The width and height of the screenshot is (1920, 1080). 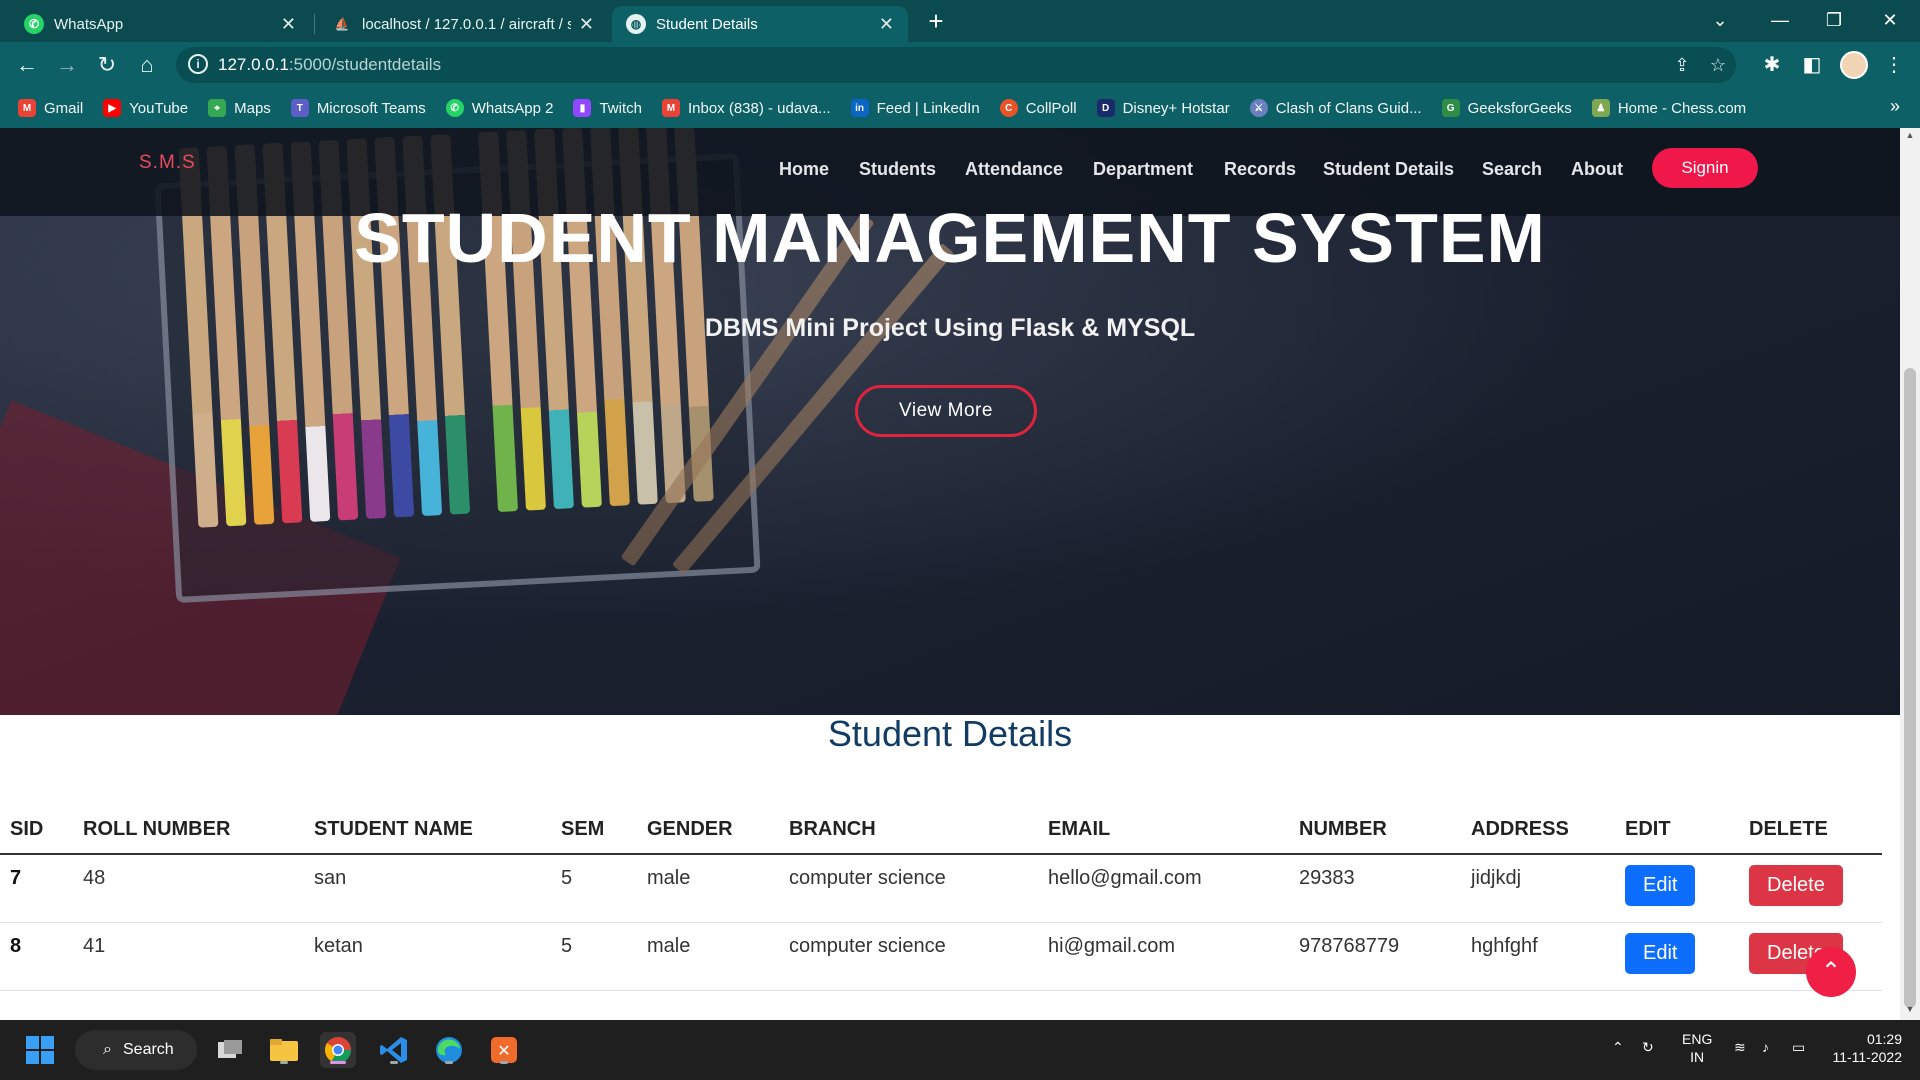 I want to click on forward-arrow-icon: →, so click(x=67, y=65).